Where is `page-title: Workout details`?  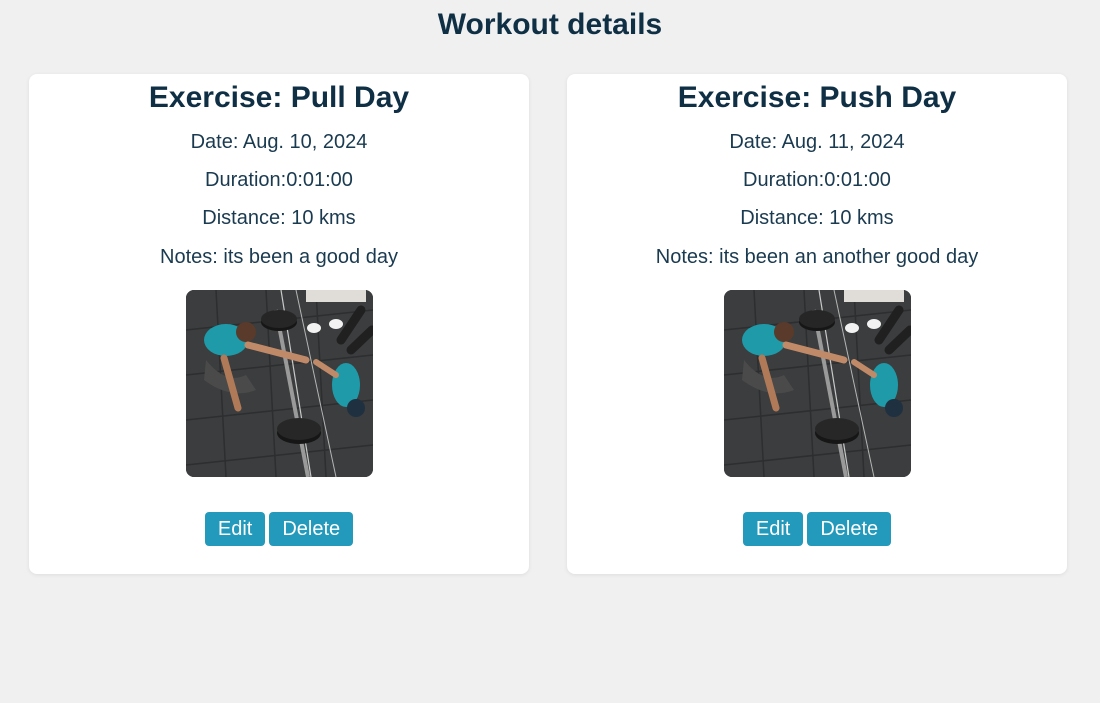 page-title: Workout details is located at coordinates (550, 24).